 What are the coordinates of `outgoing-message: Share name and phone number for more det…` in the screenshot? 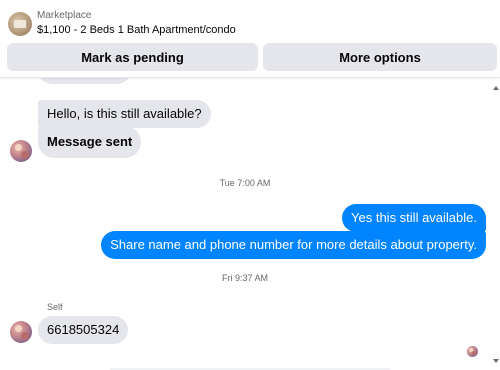 It's located at (293, 245).